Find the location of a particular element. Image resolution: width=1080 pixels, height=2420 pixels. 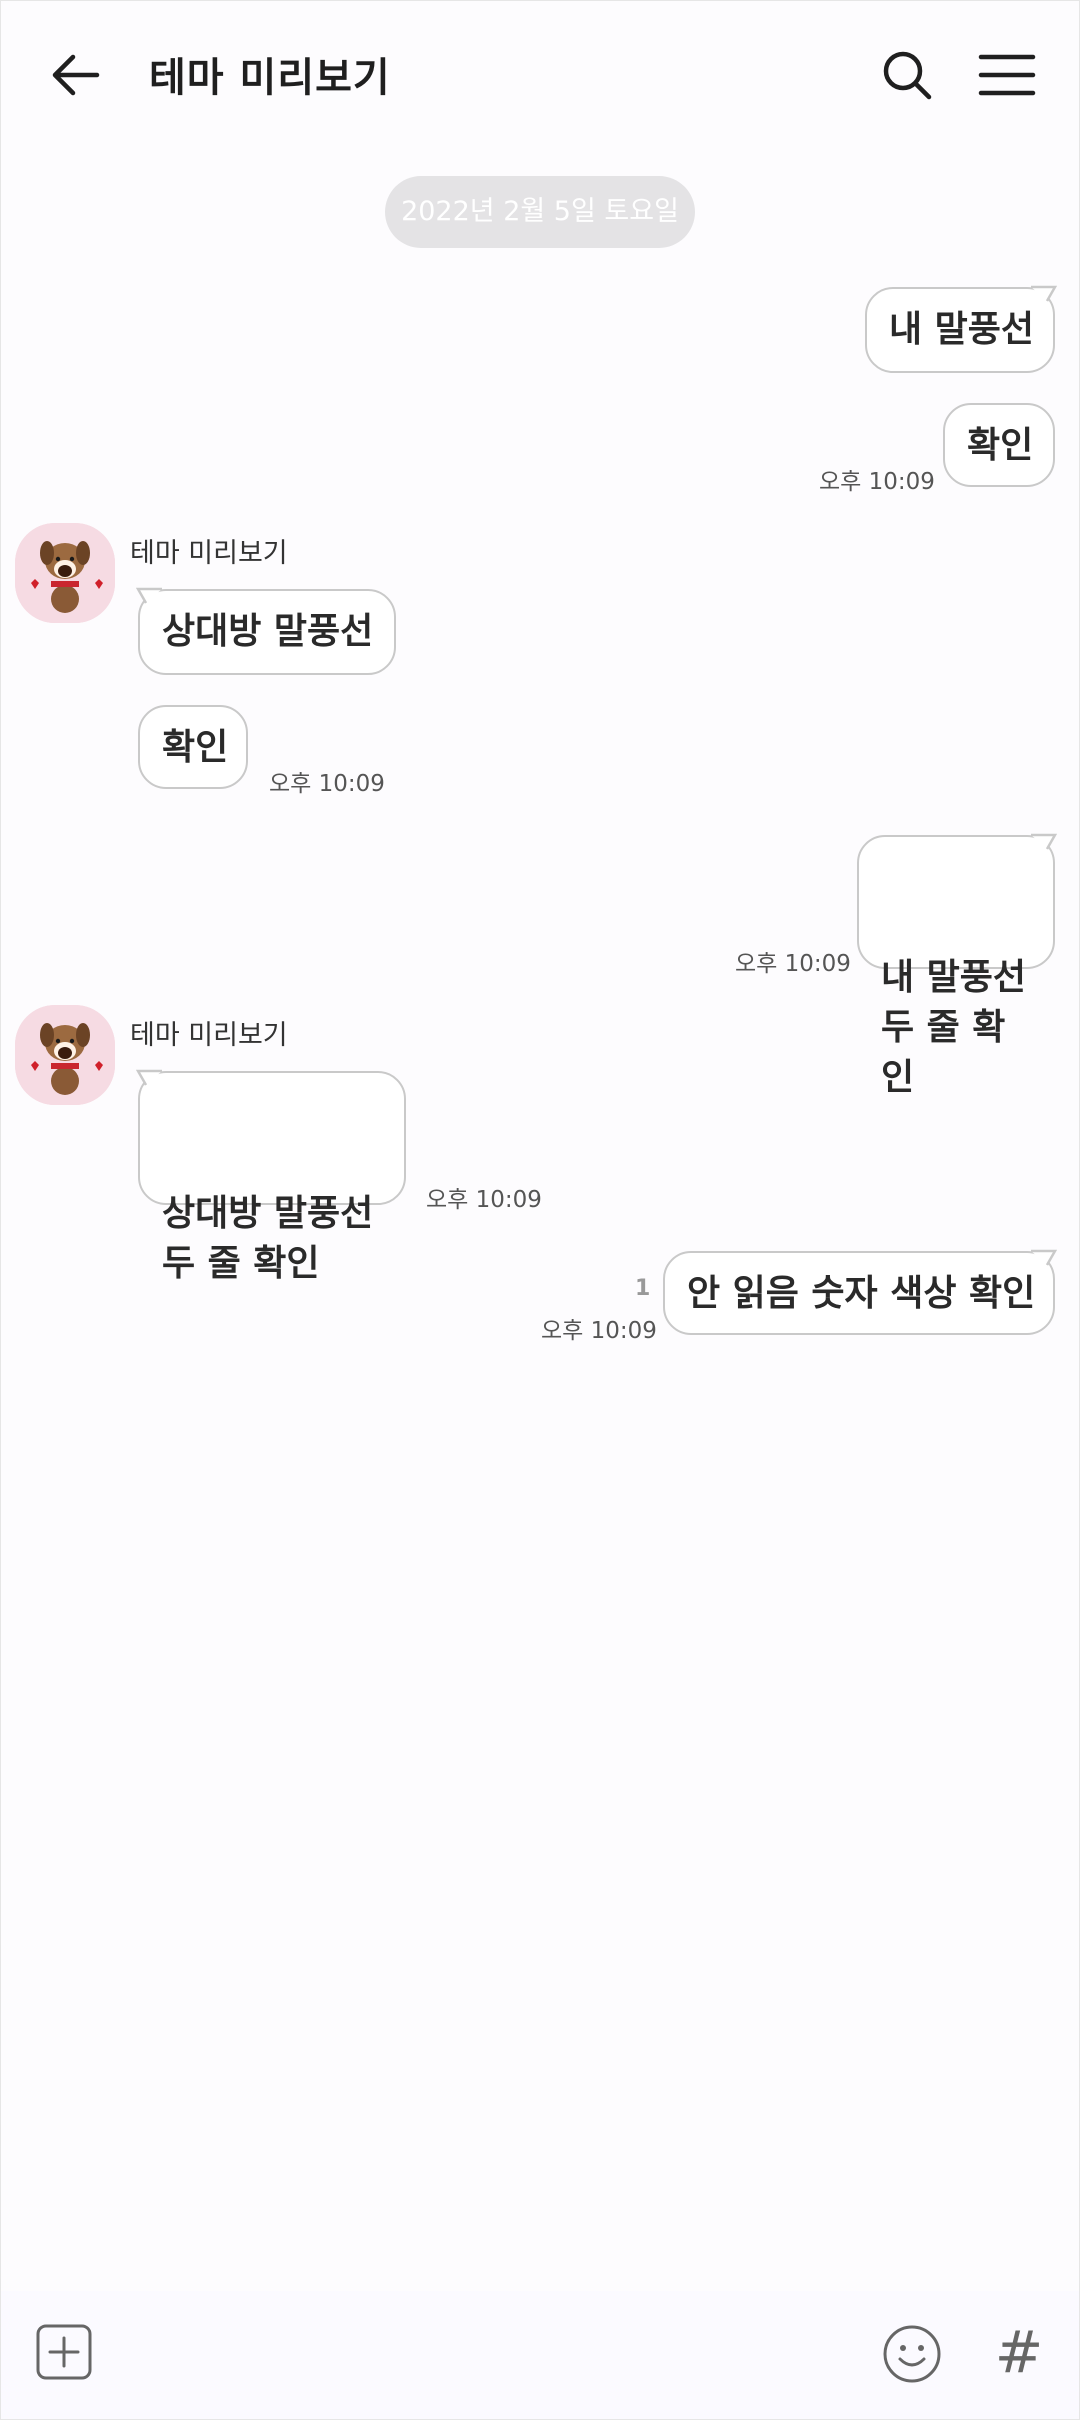

other-message-bubble: 상대방 말풍선 두 줄 확인 is located at coordinates (271, 1176).